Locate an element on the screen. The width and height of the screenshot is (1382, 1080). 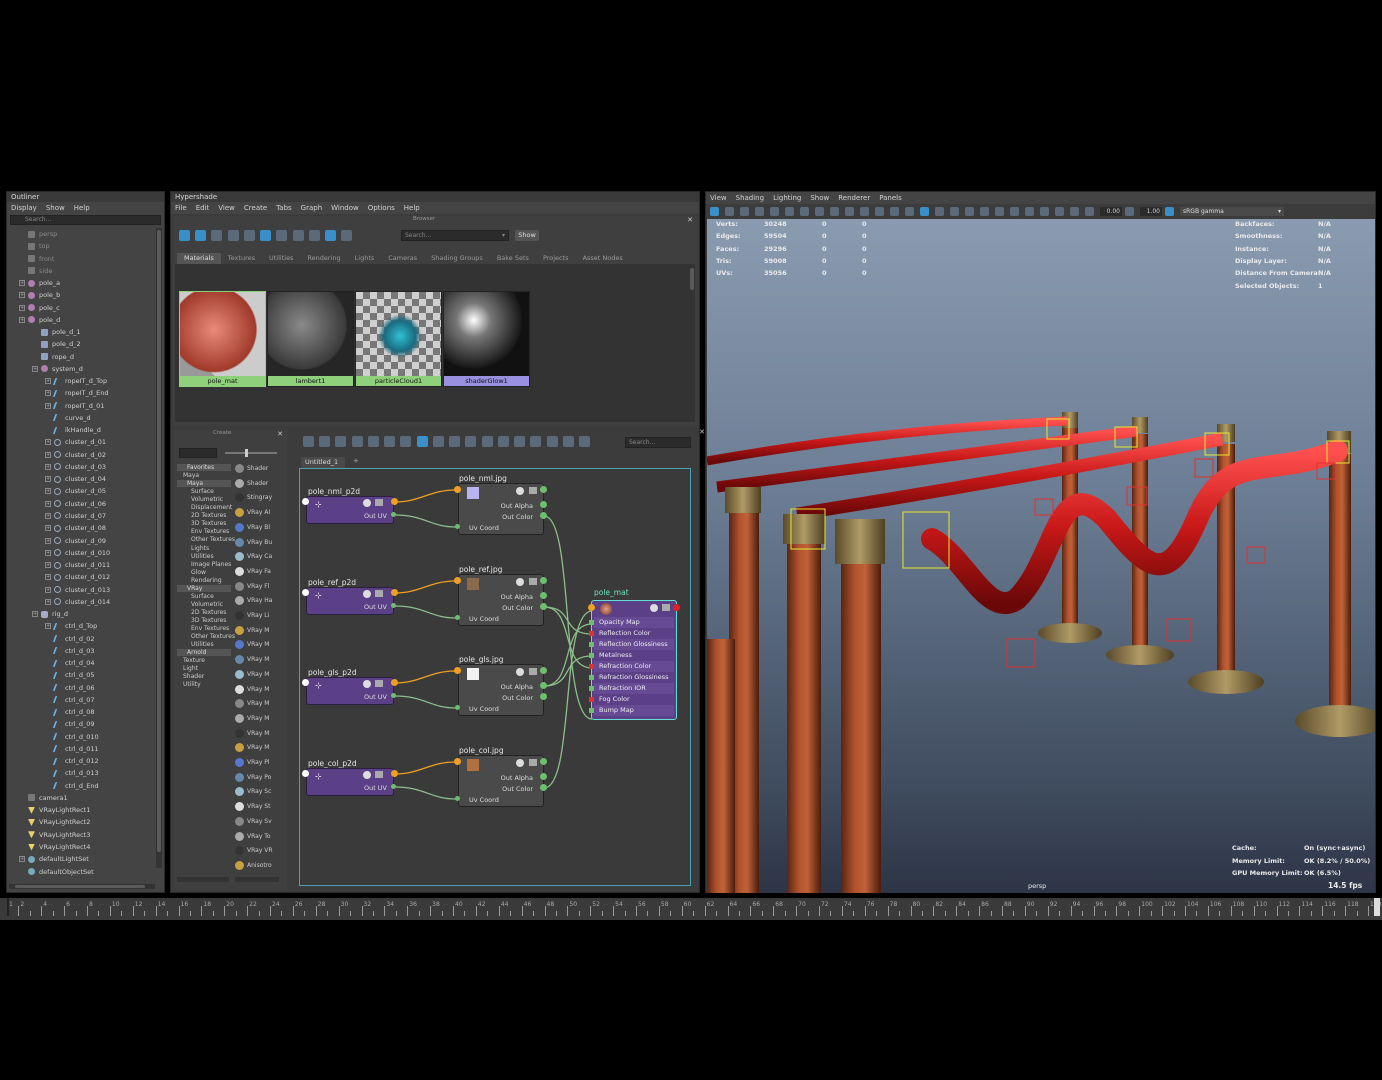
outliner-item: + cluster_d_012 is located at coordinates (77, 577).